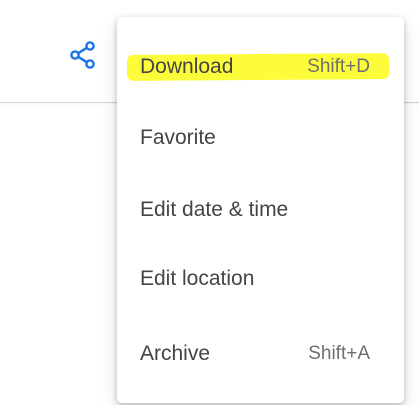 Image resolution: width=419 pixels, height=405 pixels. Describe the element at coordinates (260, 279) in the screenshot. I see `menu-item-edit-location: Edit location` at that location.